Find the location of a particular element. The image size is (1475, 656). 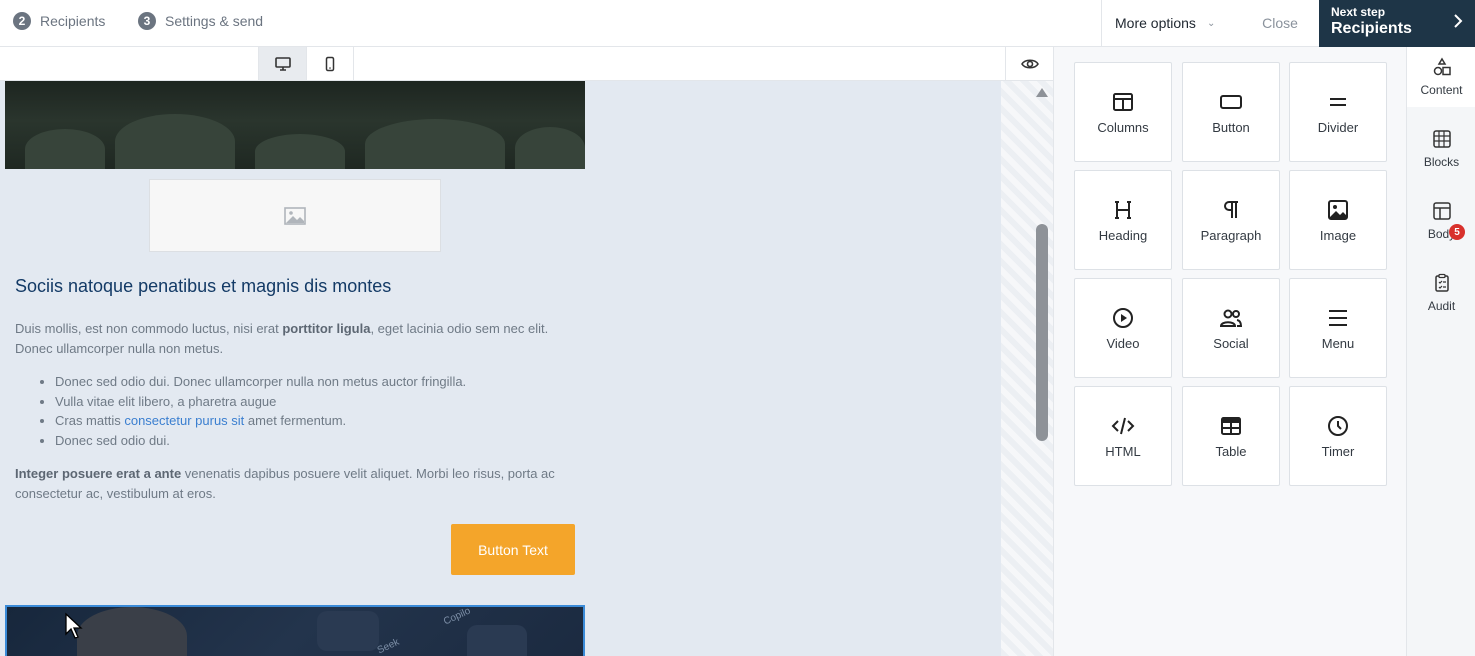

nav-label: Blocks is located at coordinates (1441, 162).